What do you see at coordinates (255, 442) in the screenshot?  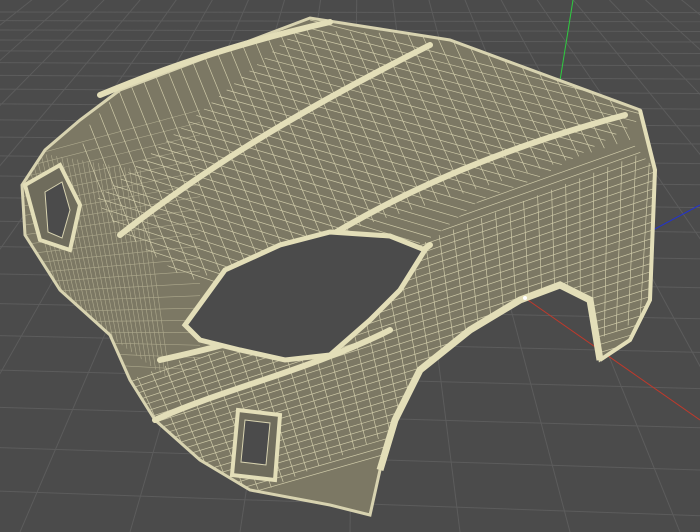 I see `fender-side-vent-inner` at bounding box center [255, 442].